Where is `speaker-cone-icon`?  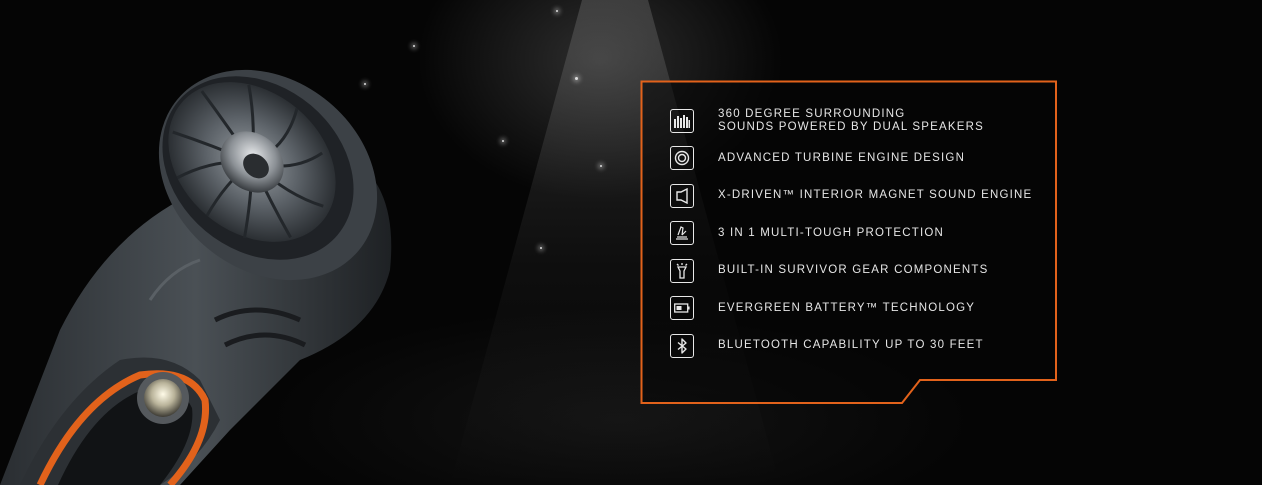
speaker-cone-icon is located at coordinates (682, 195).